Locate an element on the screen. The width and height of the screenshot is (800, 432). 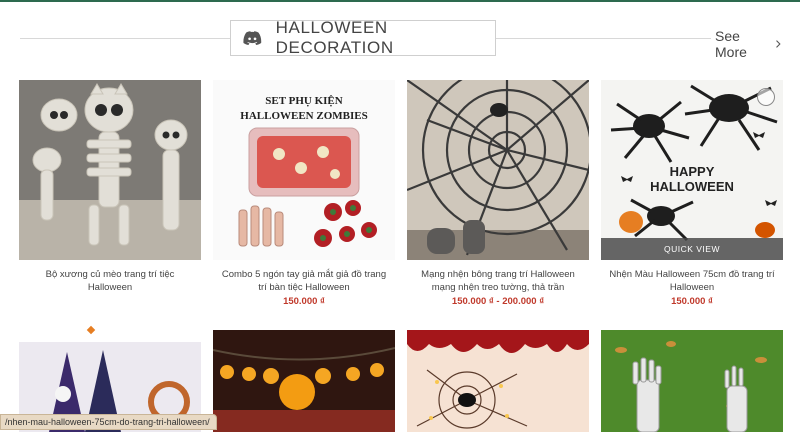
section-title-box: HALLOWEEN DECORATION is located at coordinates (363, 37).